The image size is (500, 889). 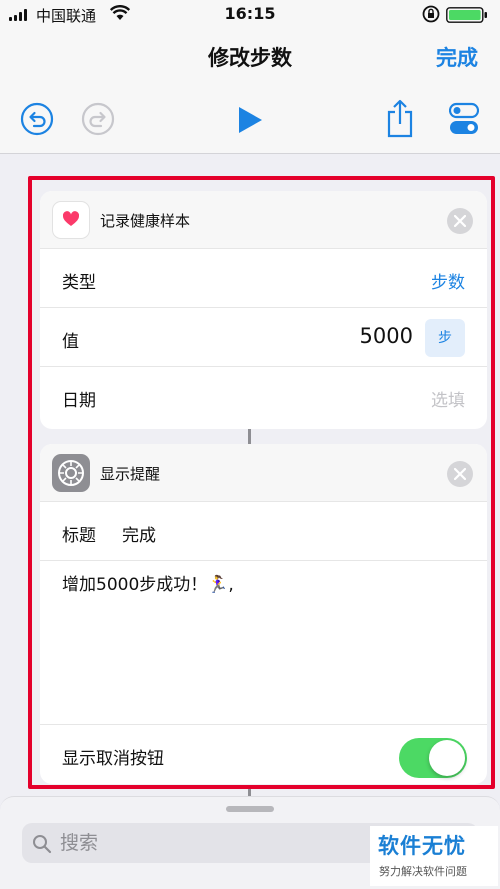 I want to click on redo-icon, so click(x=98, y=119).